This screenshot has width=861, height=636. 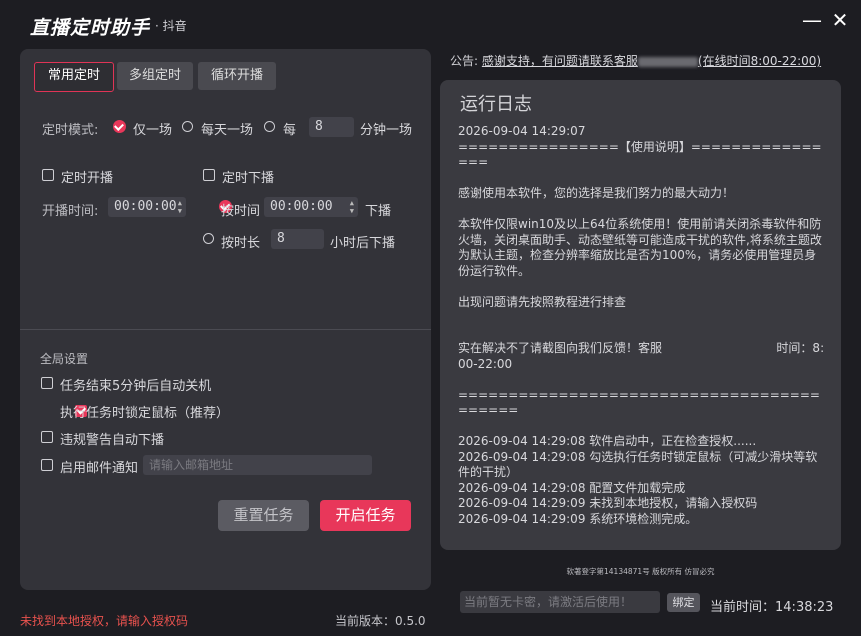 I want to click on duration-hours-input: 8, so click(x=297, y=239).